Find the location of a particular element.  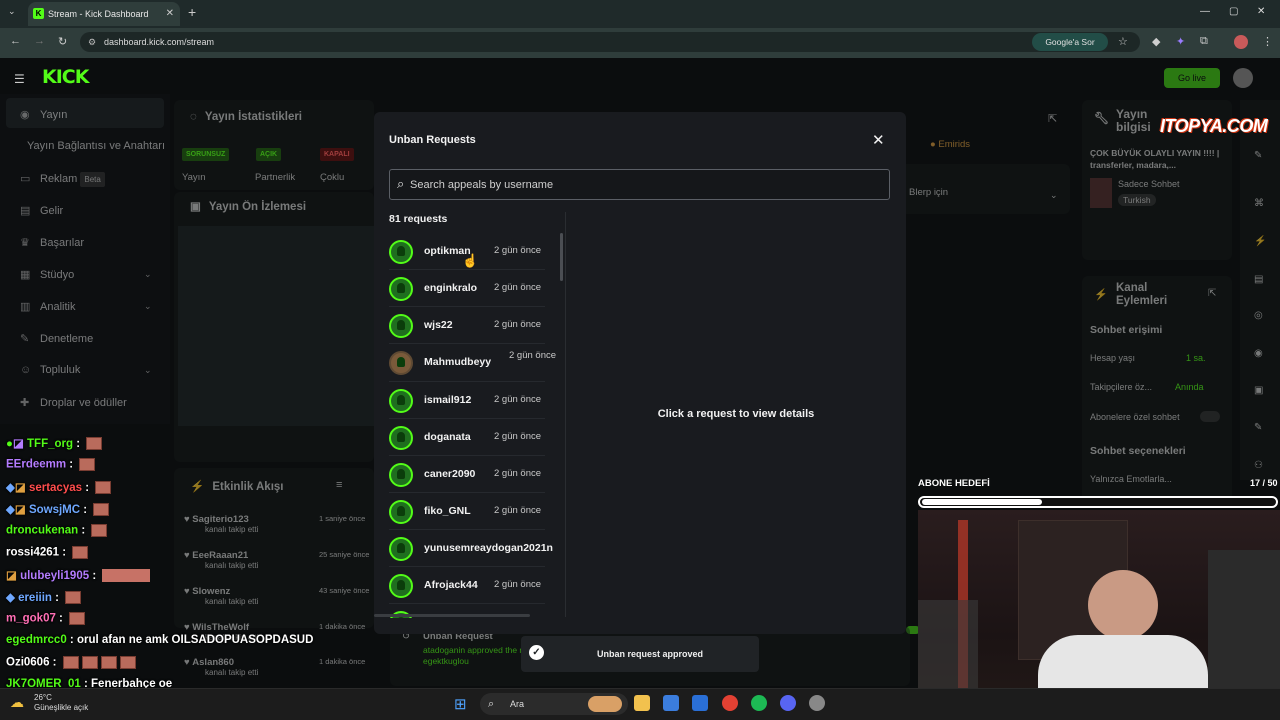

site-info-icon: ⚙ is located at coordinates (92, 42).